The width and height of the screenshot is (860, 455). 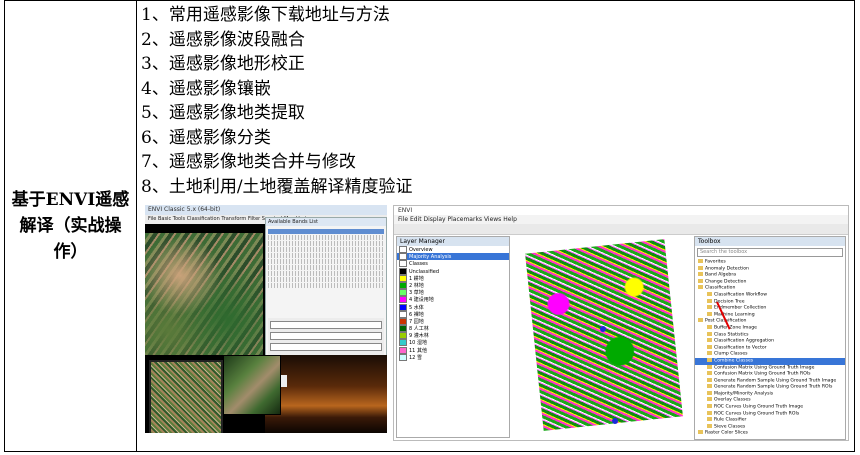 What do you see at coordinates (453, 321) in the screenshot?
I see `layer-row: 7 园地` at bounding box center [453, 321].